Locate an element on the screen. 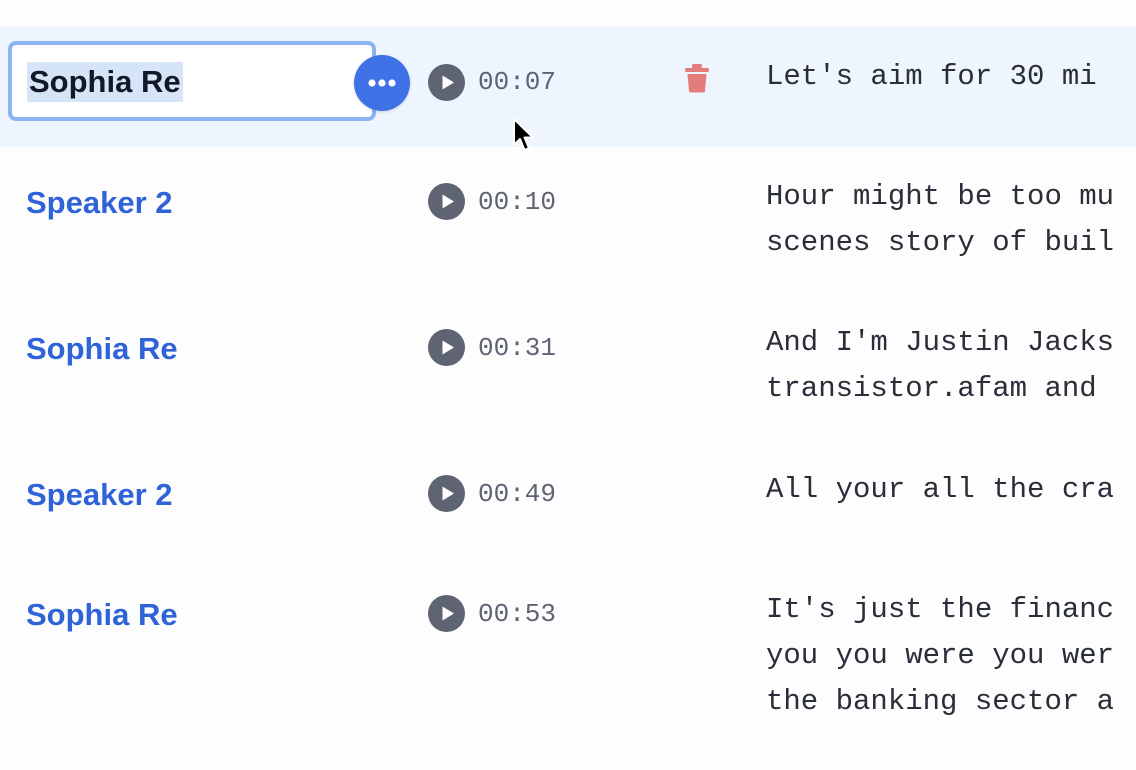  segment-text-line: It's just the financ is located at coordinates (940, 609).